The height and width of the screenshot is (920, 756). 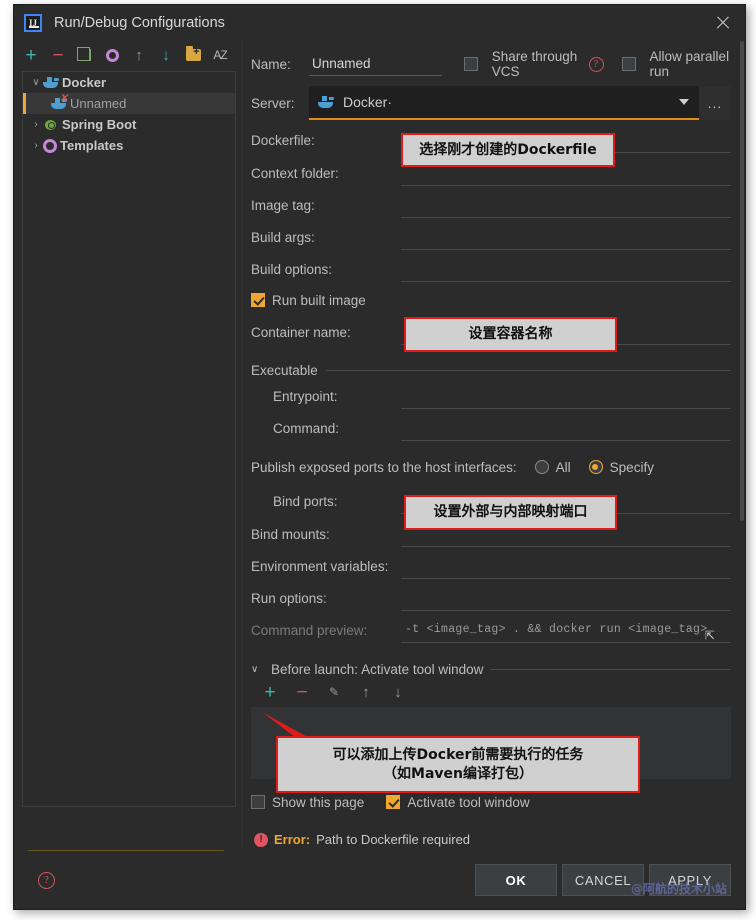 I want to click on executable-section-label: Executable, so click(x=284, y=370).